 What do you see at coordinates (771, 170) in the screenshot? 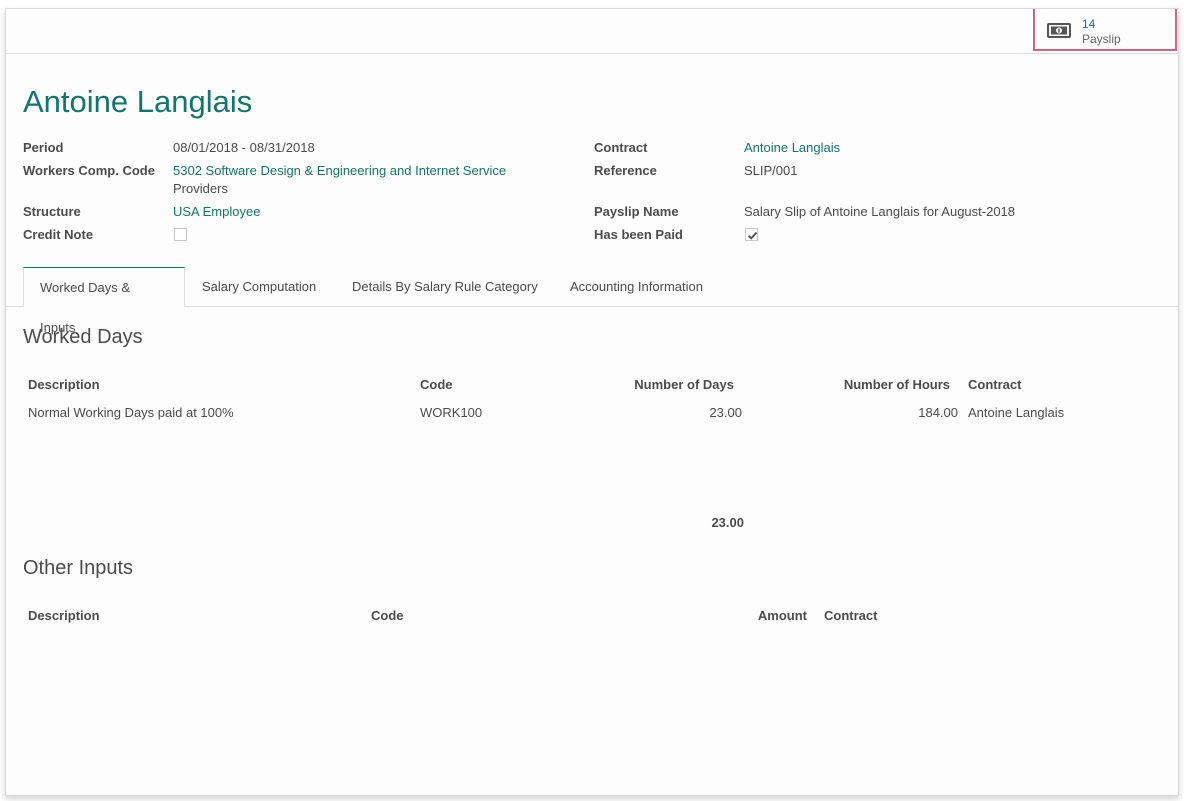
I see `reference-value: SLIP/001` at bounding box center [771, 170].